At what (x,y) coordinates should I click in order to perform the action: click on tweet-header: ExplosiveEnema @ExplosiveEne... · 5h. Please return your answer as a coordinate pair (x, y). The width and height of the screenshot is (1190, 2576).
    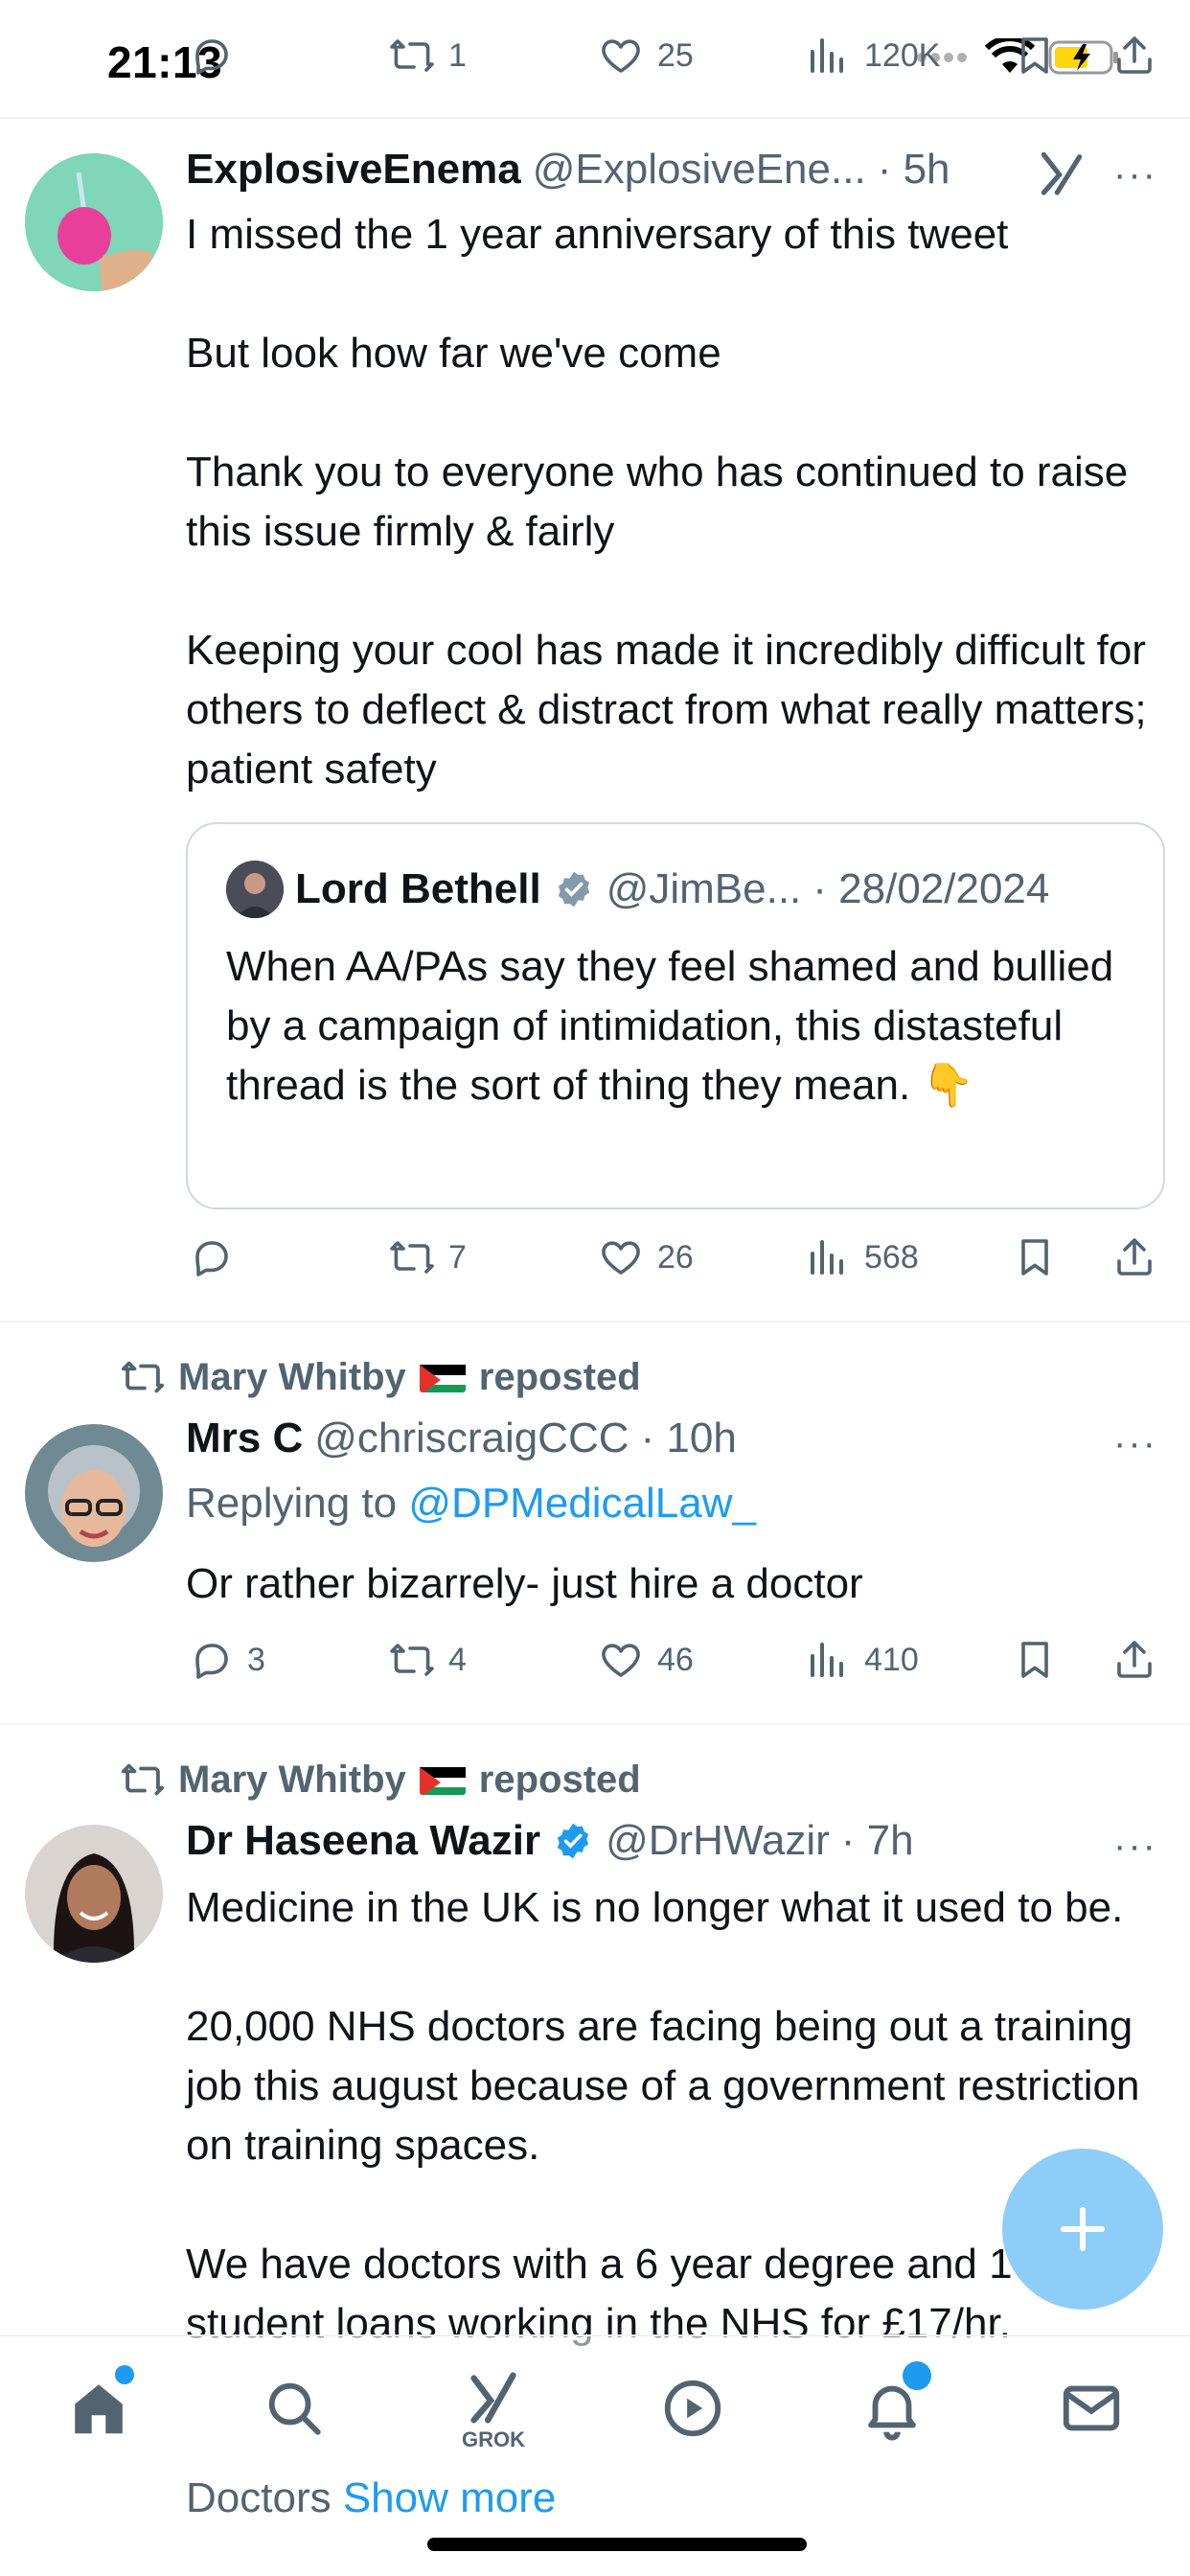
    Looking at the image, I should click on (568, 170).